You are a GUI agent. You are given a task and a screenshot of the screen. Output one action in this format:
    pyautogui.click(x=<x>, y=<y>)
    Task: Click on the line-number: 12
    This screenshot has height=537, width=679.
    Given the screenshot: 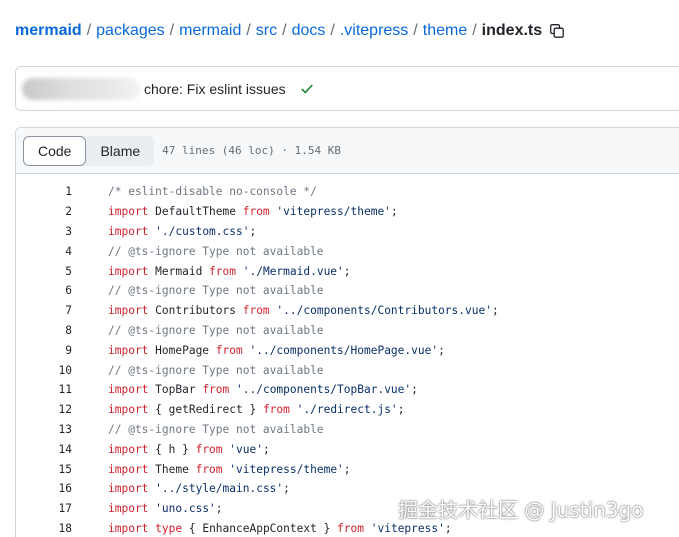 What is the action you would take?
    pyautogui.click(x=44, y=409)
    